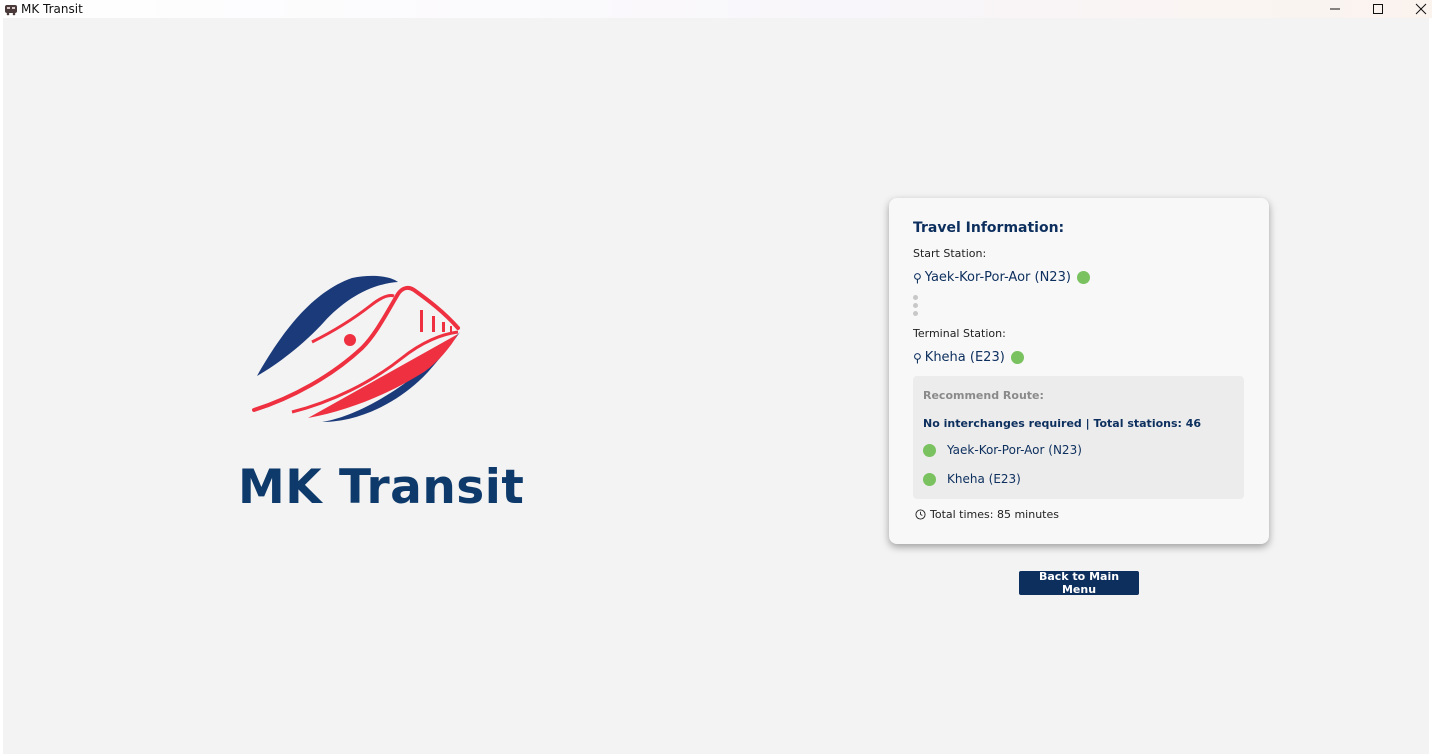 The height and width of the screenshot is (754, 1432). I want to click on close-button, so click(1415, 9).